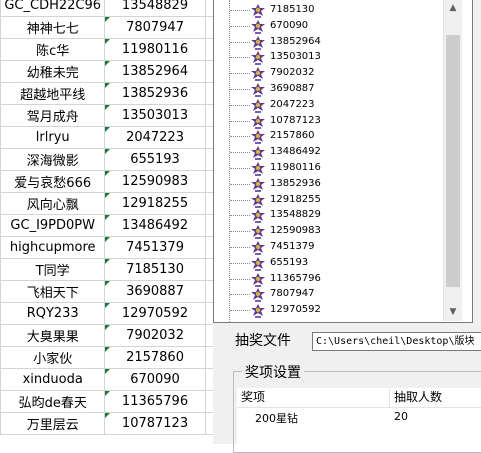 The image size is (481, 453). Describe the element at coordinates (155, 269) in the screenshot. I see `user-id-cell: 7185130` at that location.